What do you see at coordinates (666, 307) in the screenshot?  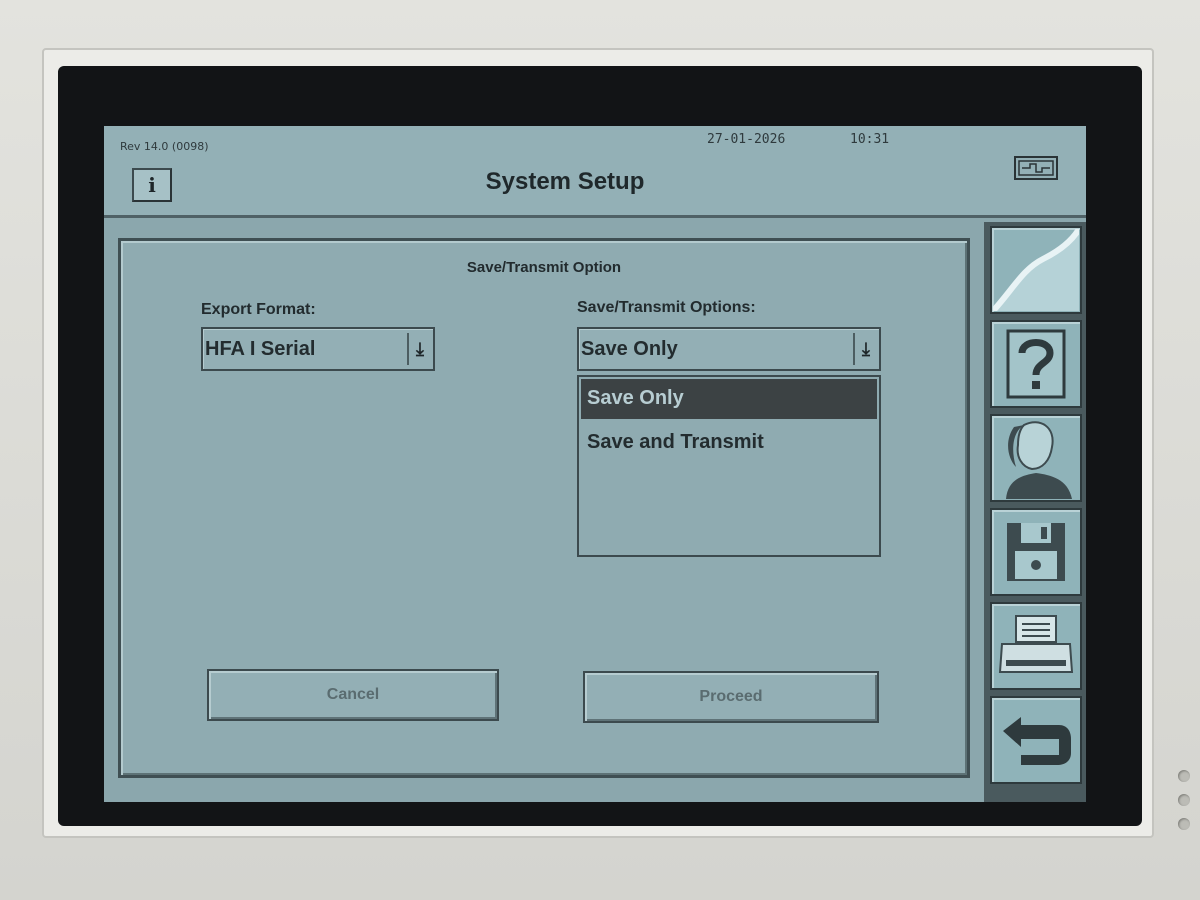 I see `save-transmit-label: Save/Transmit Options:` at bounding box center [666, 307].